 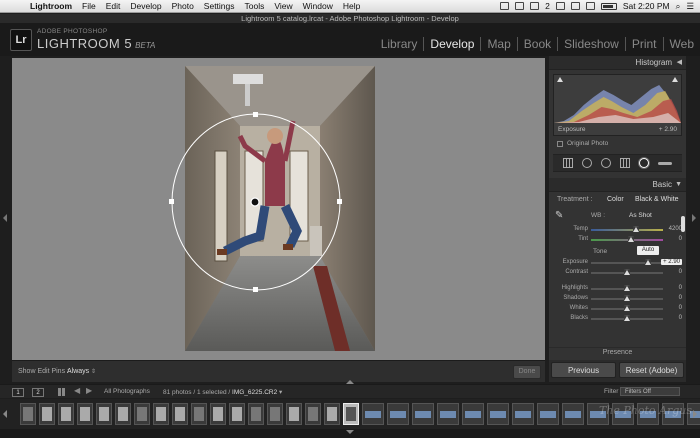 I want to click on previous-button: Previous, so click(x=583, y=370).